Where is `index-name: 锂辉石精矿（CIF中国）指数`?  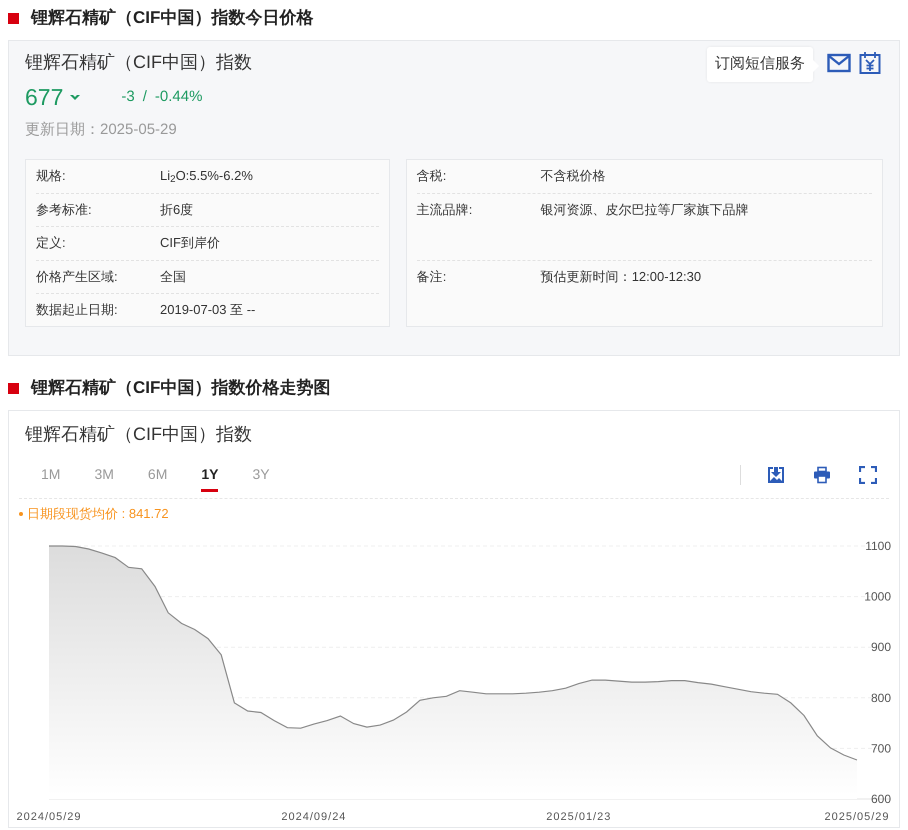 index-name: 锂辉石精矿（CIF中国）指数 is located at coordinates (138, 62).